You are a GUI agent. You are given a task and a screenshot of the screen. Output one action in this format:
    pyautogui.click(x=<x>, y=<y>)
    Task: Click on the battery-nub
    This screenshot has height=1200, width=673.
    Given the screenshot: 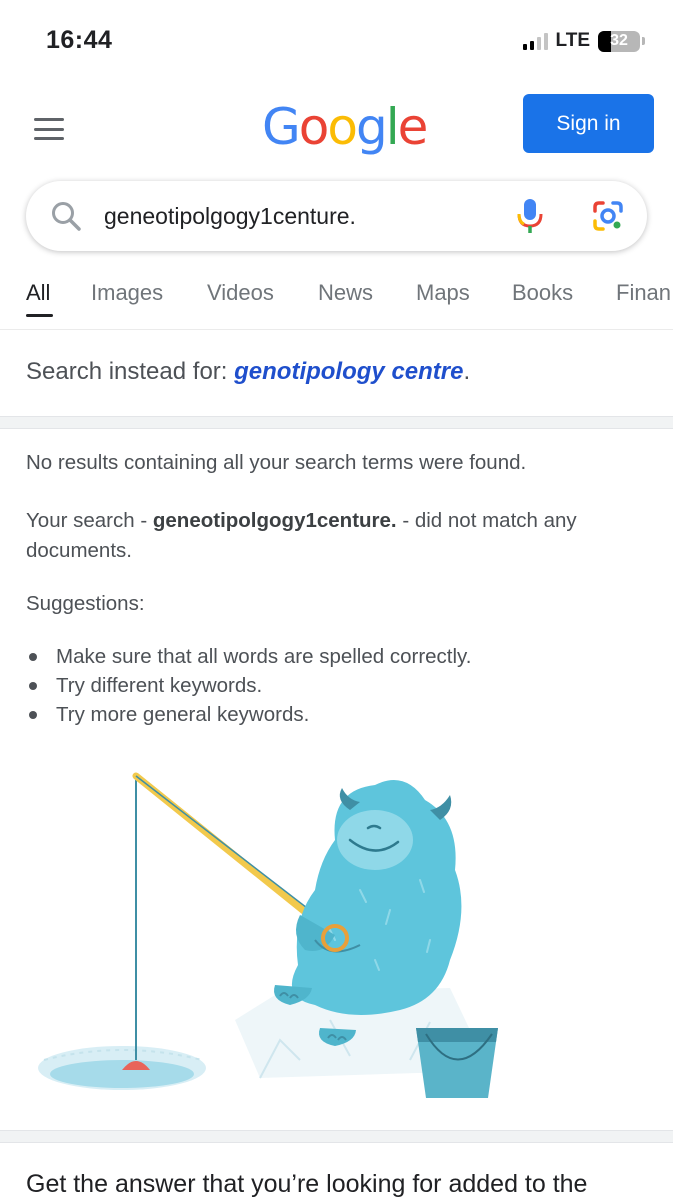 What is the action you would take?
    pyautogui.click(x=643, y=41)
    